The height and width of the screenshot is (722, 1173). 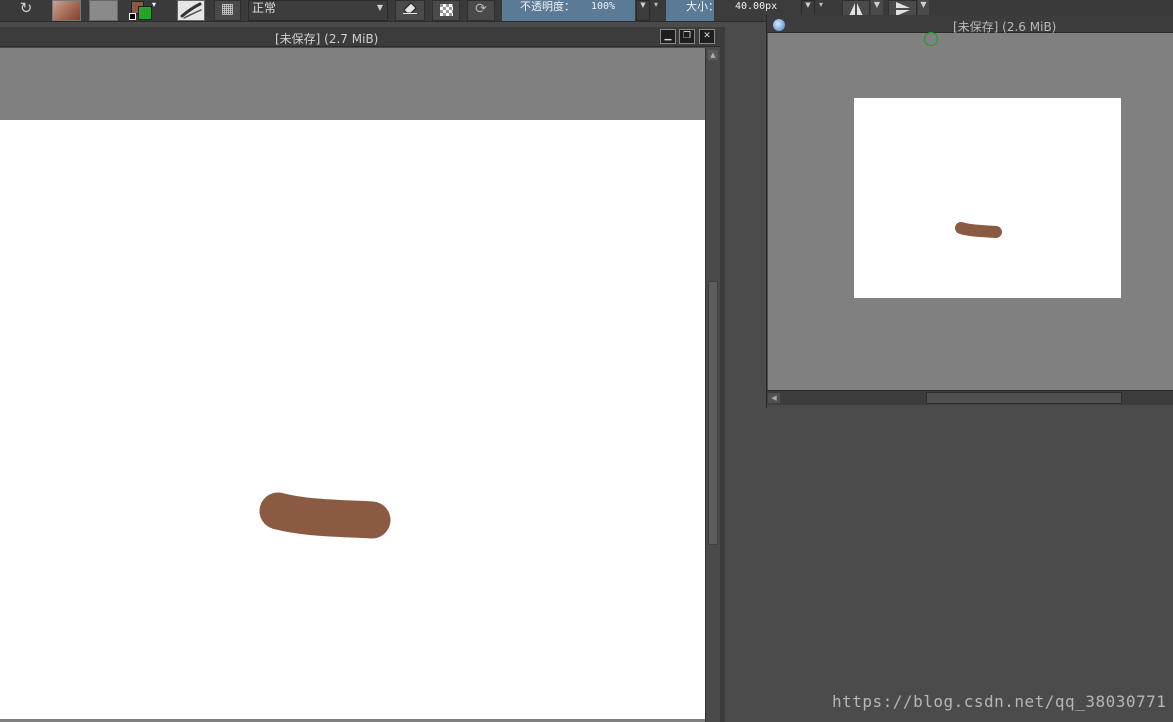 I want to click on vertical-scrollbar: ▲, so click(x=712, y=385).